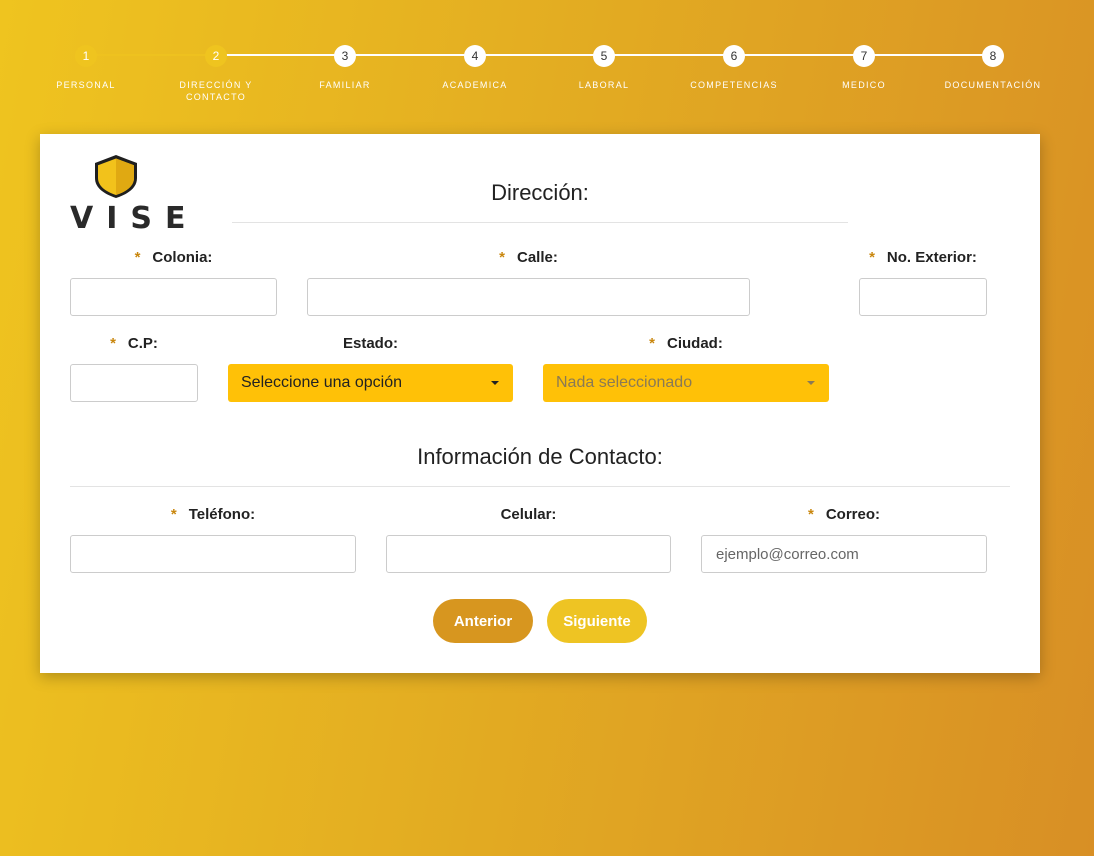  I want to click on step-label: DIRECCIÓN Y CONTACTO, so click(216, 91).